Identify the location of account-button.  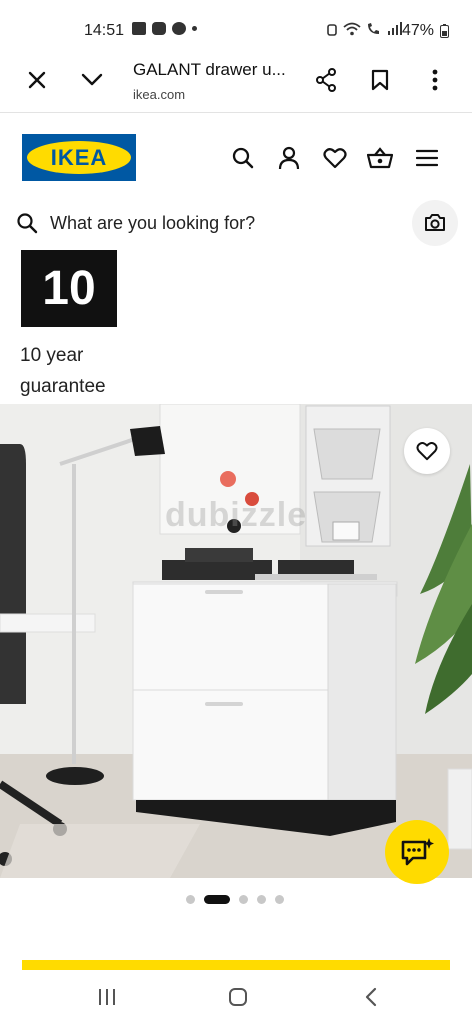
(289, 158).